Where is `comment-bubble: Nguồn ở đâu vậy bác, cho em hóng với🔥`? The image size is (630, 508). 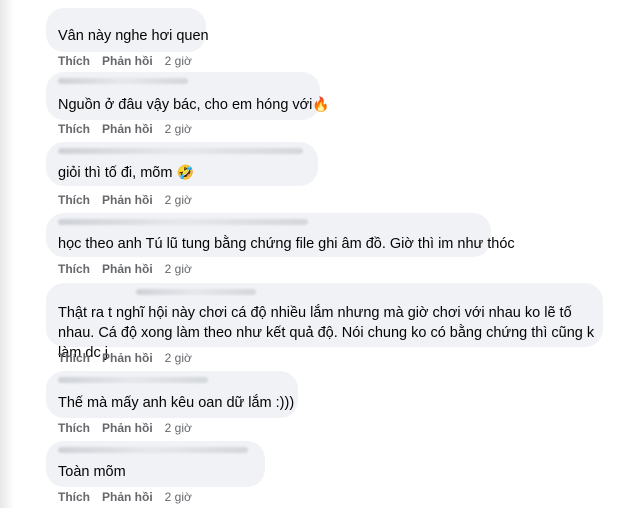
comment-bubble: Nguồn ở đâu vậy bác, cho em hóng với🔥 is located at coordinates (188, 96).